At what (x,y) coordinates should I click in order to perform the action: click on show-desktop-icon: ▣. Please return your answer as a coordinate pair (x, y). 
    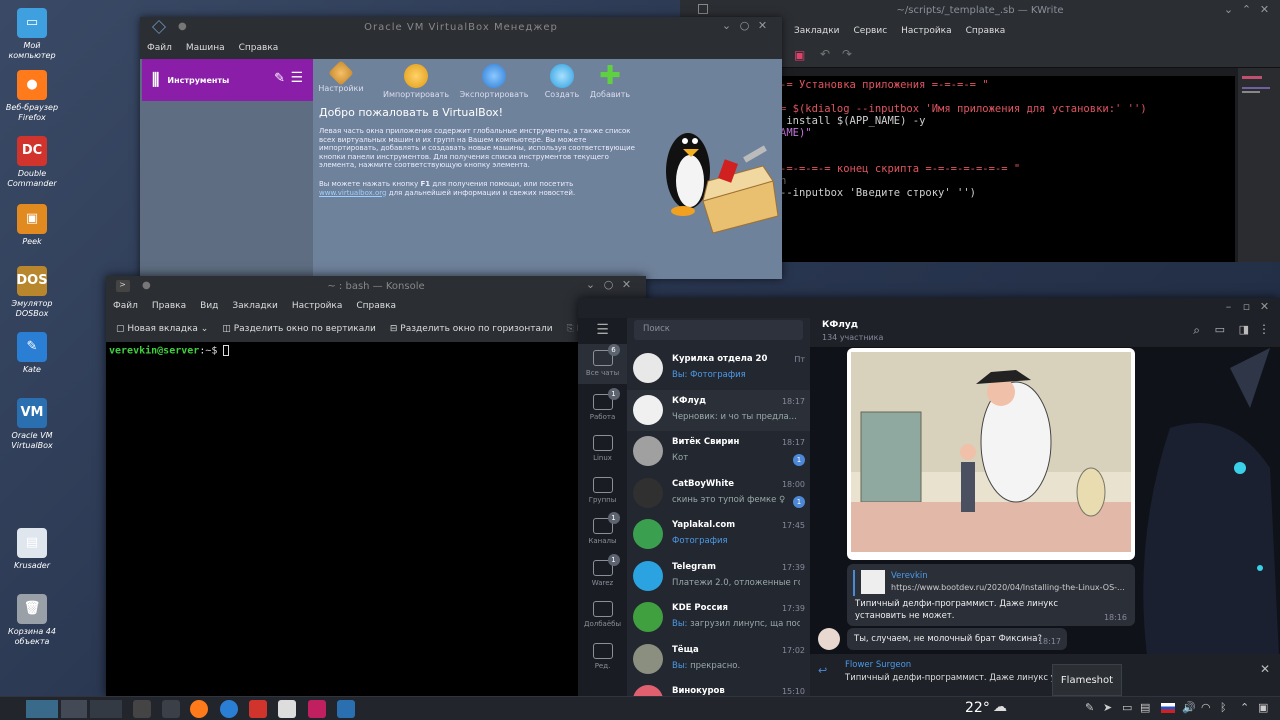
    Looking at the image, I should click on (1263, 707).